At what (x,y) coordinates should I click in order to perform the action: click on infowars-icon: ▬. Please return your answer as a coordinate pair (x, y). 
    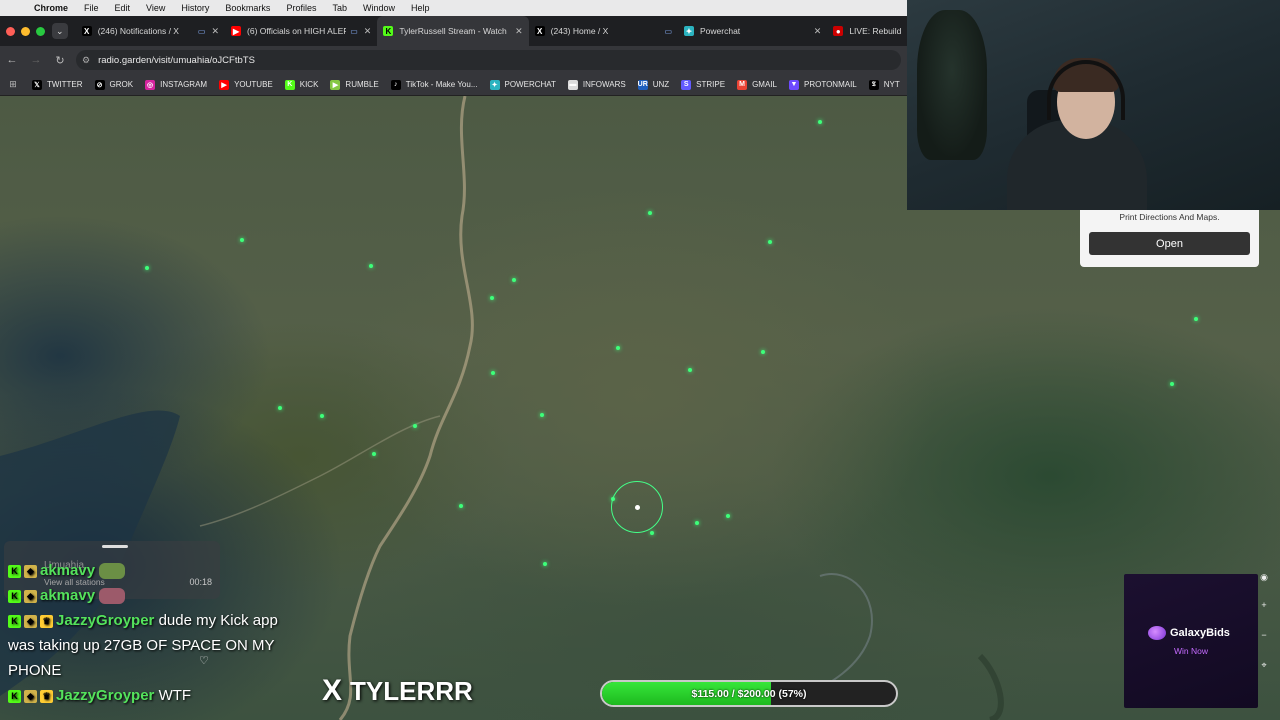
    Looking at the image, I should click on (572, 84).